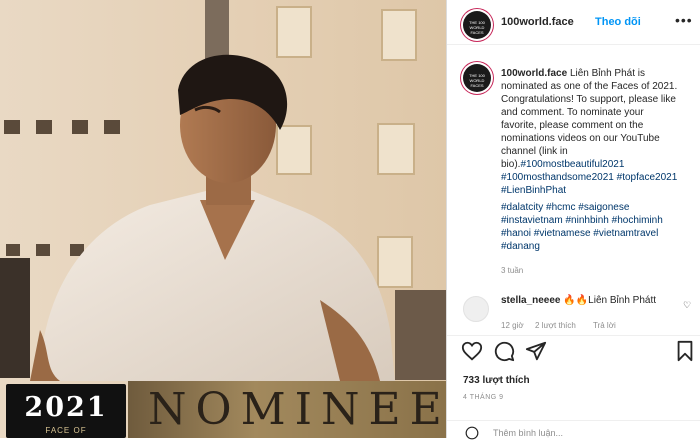  What do you see at coordinates (618, 22) in the screenshot?
I see `follow-button: Theo dõi` at bounding box center [618, 22].